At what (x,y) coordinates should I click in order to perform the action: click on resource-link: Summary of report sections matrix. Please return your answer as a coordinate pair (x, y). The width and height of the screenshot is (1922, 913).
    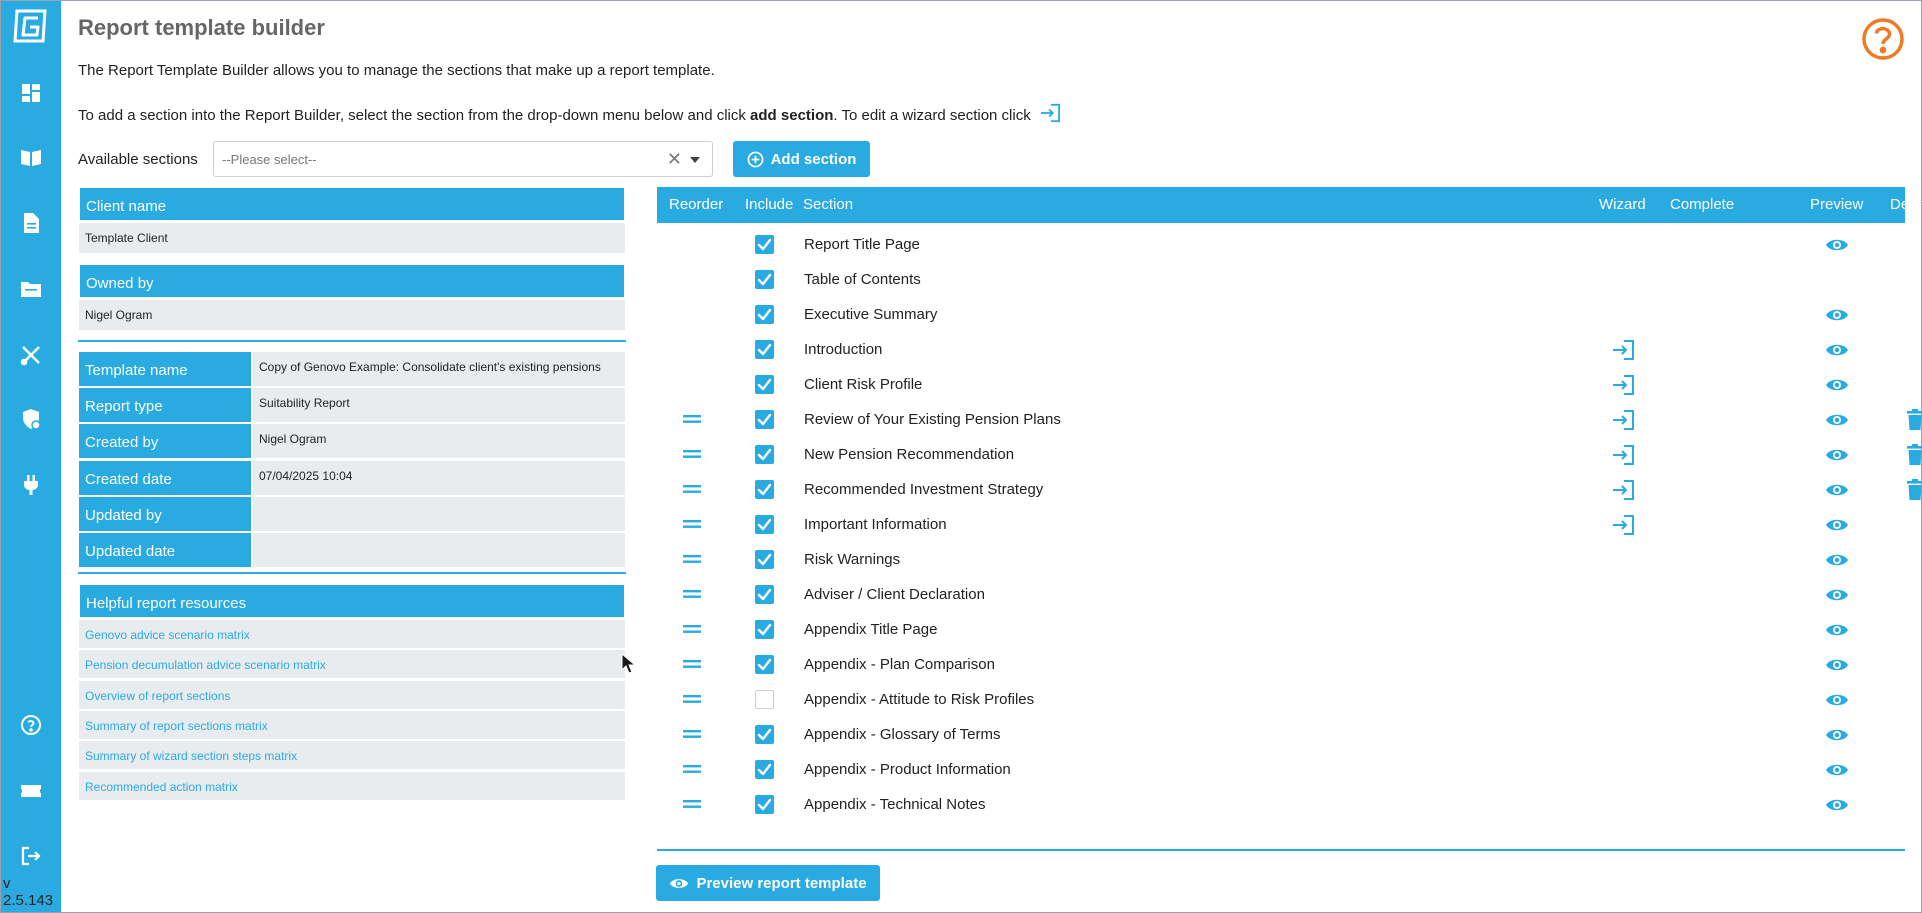
    Looking at the image, I should click on (352, 725).